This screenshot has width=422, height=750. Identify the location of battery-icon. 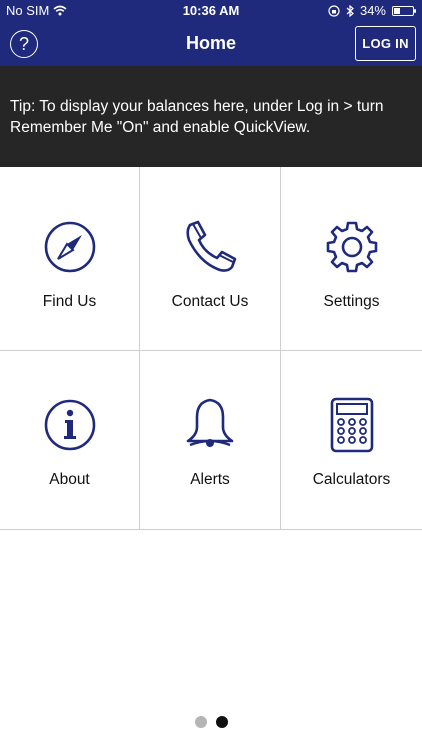
(404, 10).